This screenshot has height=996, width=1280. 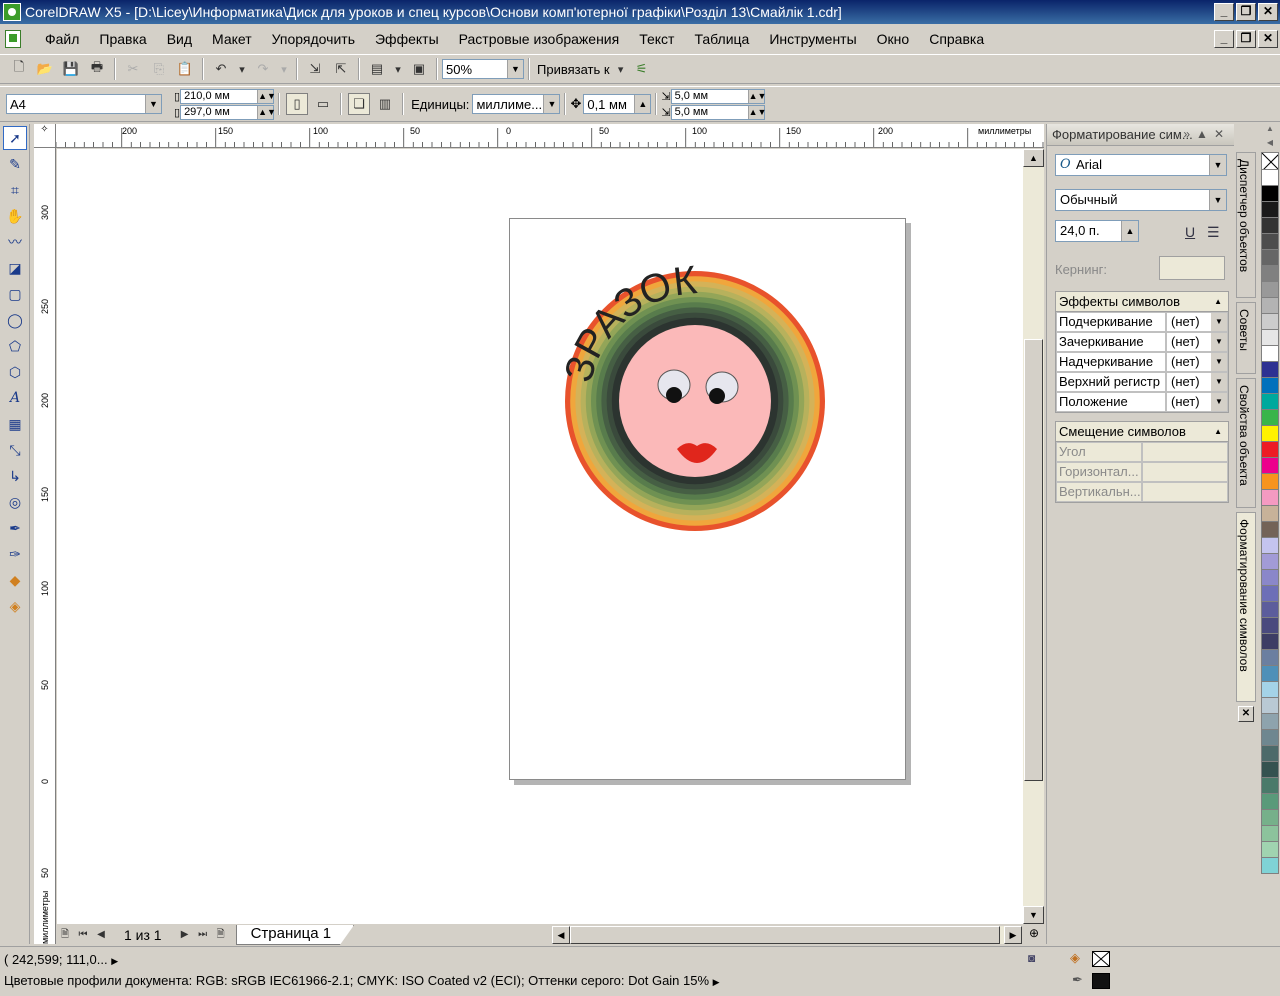 What do you see at coordinates (15, 372) in the screenshot?
I see `basic-shapes-tool-icon: ⬡` at bounding box center [15, 372].